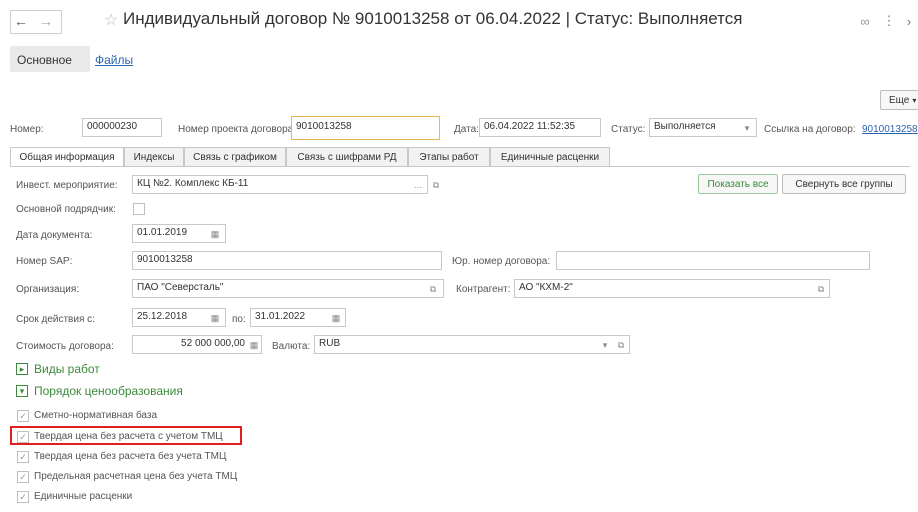 The image size is (918, 512). Describe the element at coordinates (23, 437) in the screenshot. I see `pricing-checkbox-1: ✓` at that location.